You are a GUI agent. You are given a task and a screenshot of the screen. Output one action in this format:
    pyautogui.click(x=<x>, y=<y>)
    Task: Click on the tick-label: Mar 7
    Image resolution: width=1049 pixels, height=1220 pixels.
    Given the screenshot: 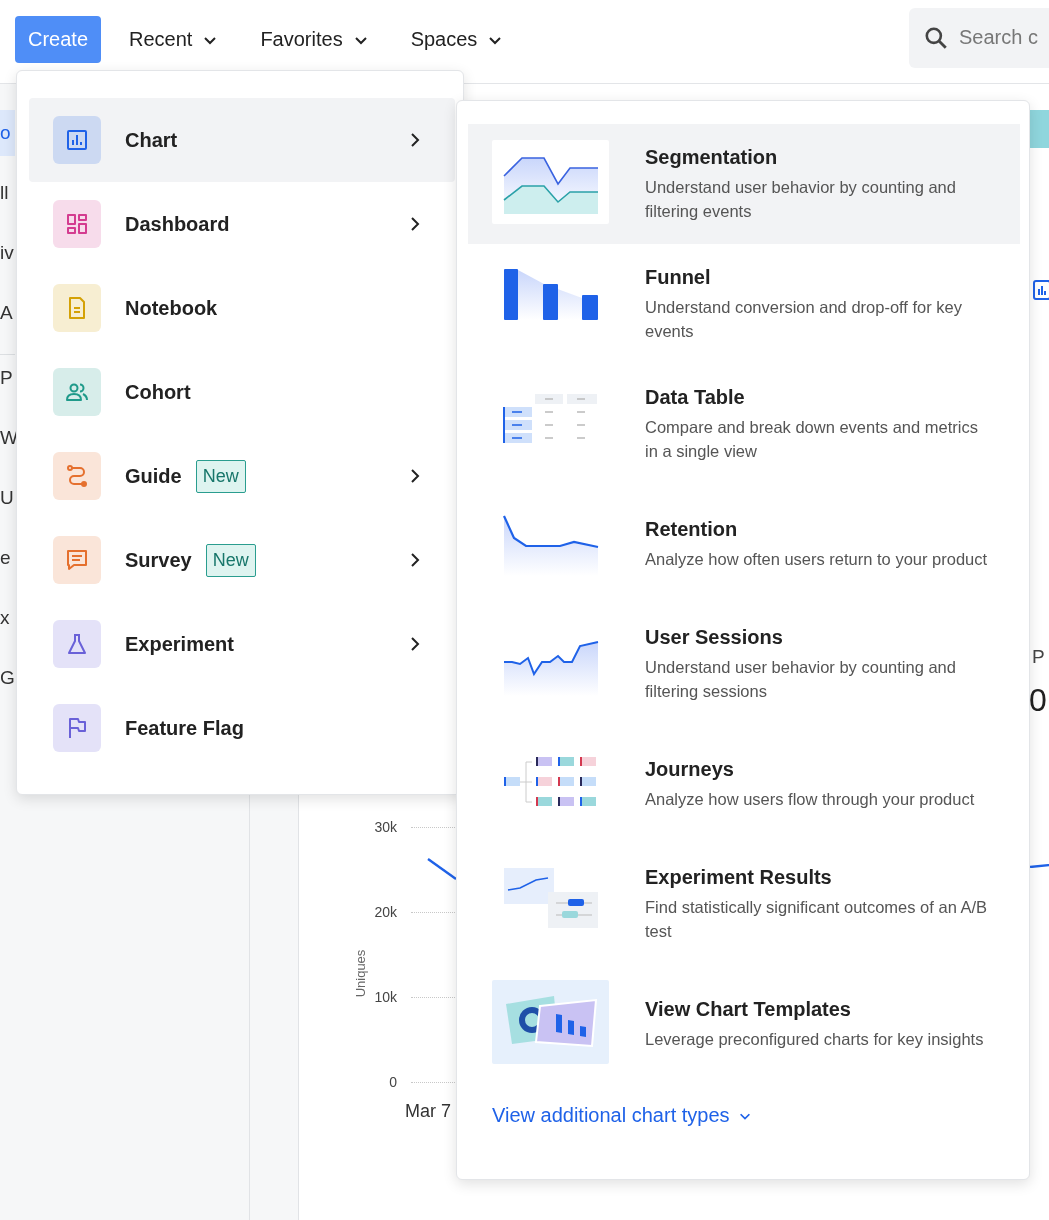 What is the action you would take?
    pyautogui.click(x=428, y=1111)
    